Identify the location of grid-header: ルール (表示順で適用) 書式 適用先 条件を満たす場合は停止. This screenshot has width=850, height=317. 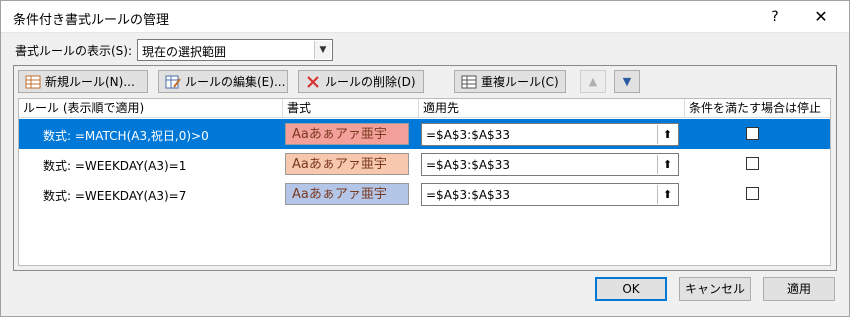
(424, 108).